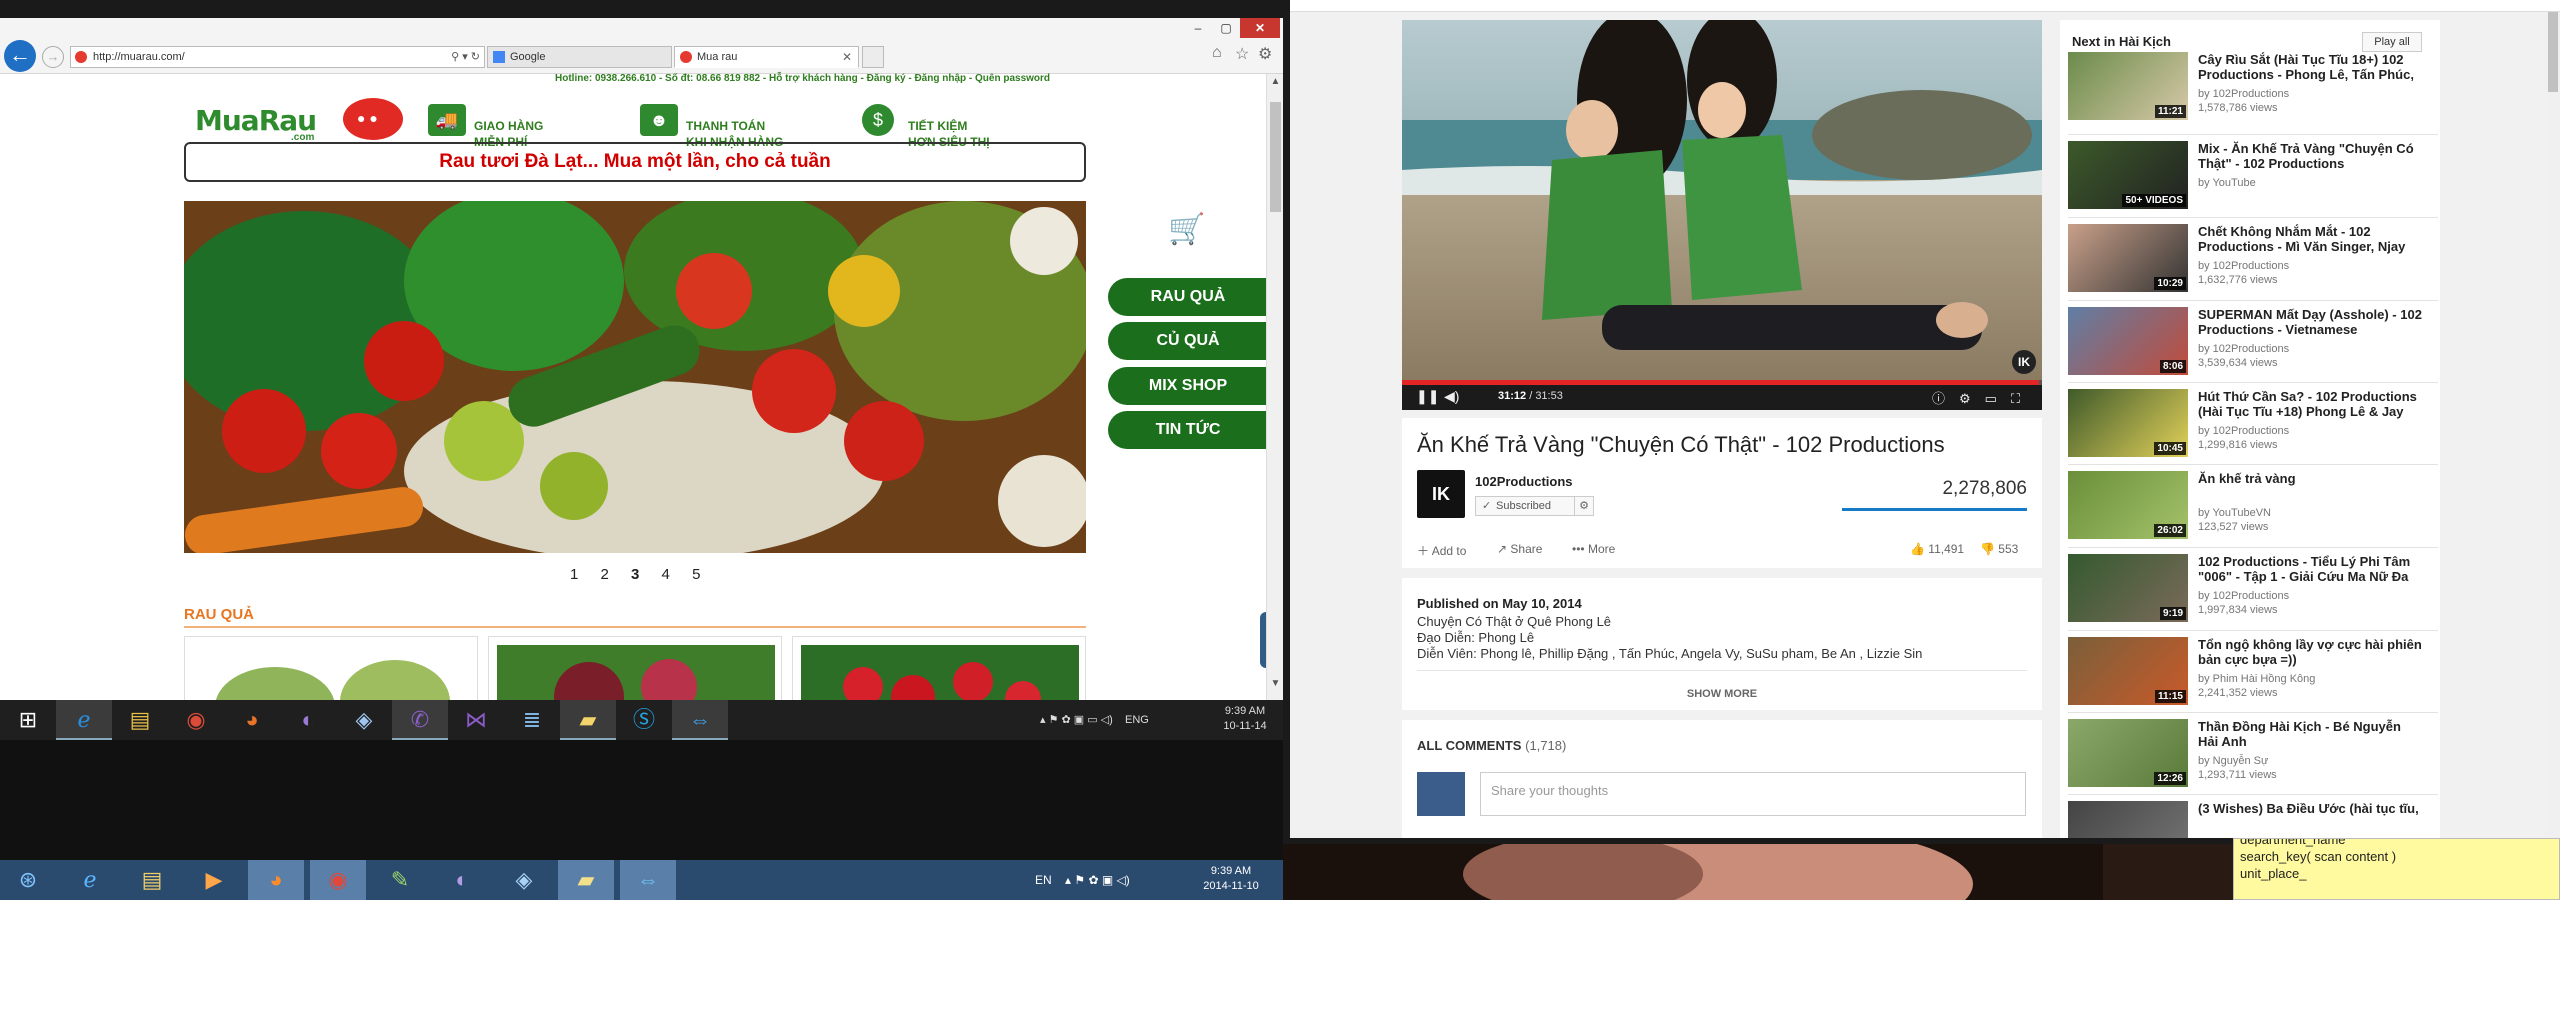 This screenshot has width=2560, height=1024. I want to click on clock: 9:39 AM 2014-11-10, so click(1231, 879).